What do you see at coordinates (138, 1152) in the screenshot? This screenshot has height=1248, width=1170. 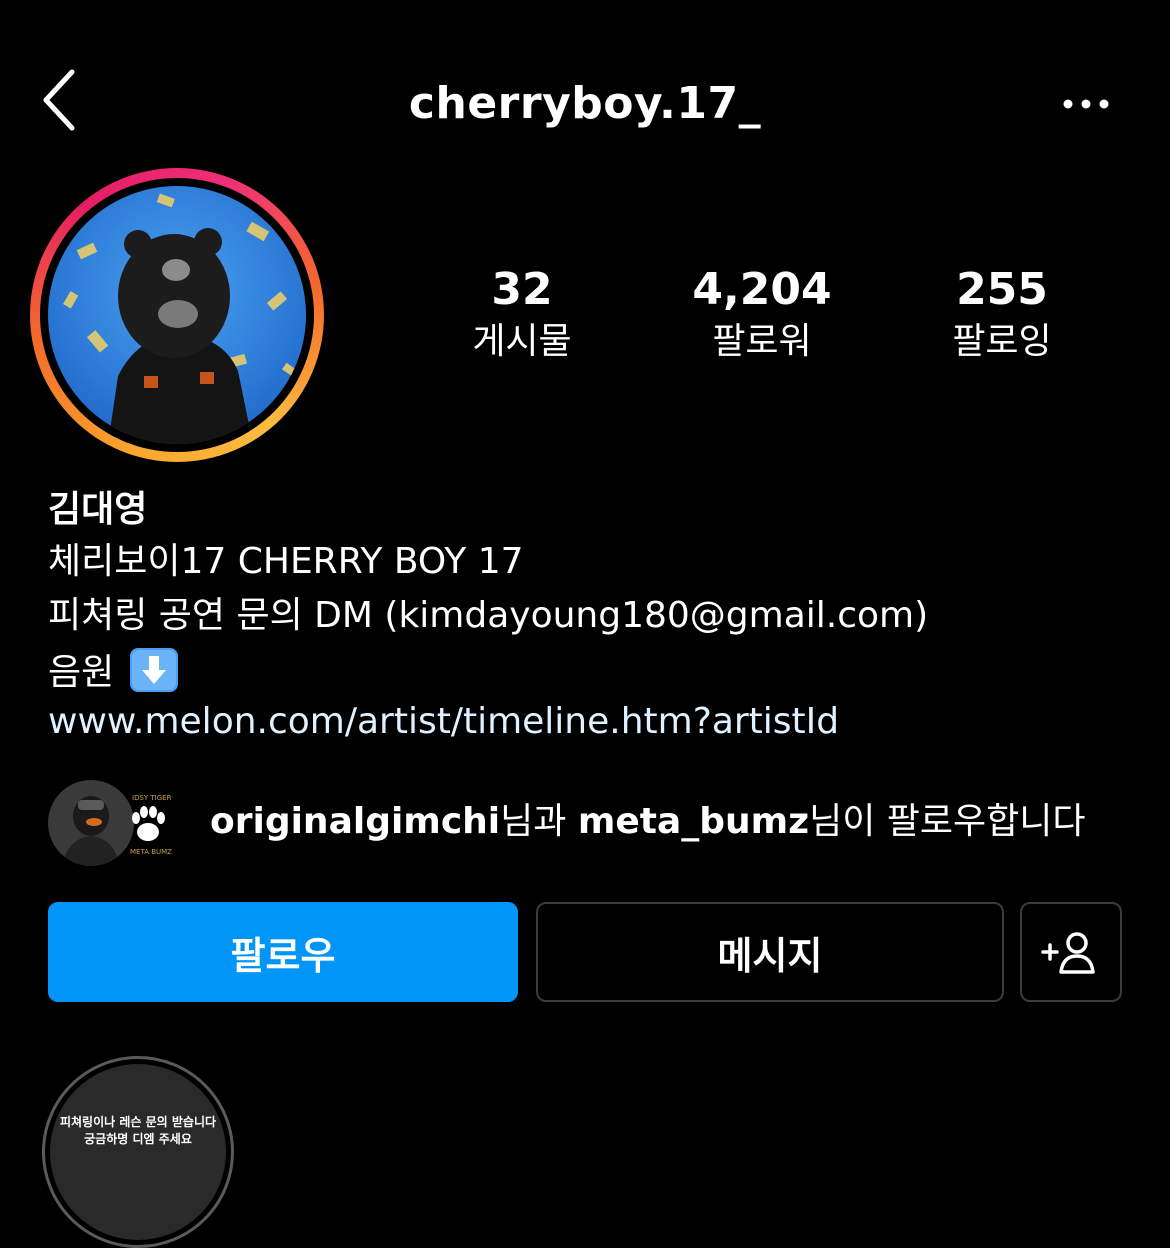 I see `story-highlight` at bounding box center [138, 1152].